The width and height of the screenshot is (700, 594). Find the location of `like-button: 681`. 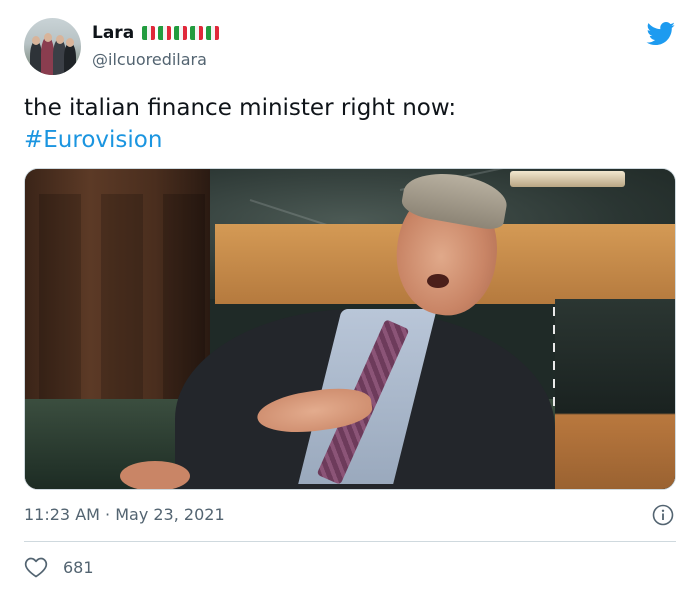

like-button: 681 is located at coordinates (59, 567).